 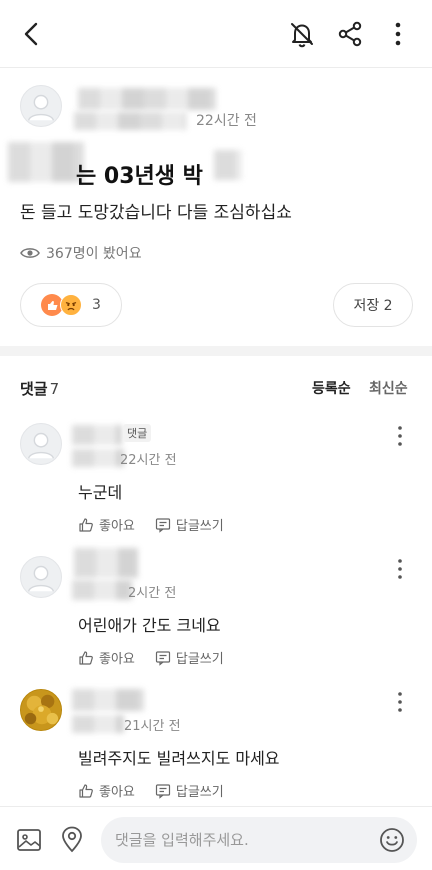 I want to click on sort-registered-button: 등록순, so click(x=331, y=388).